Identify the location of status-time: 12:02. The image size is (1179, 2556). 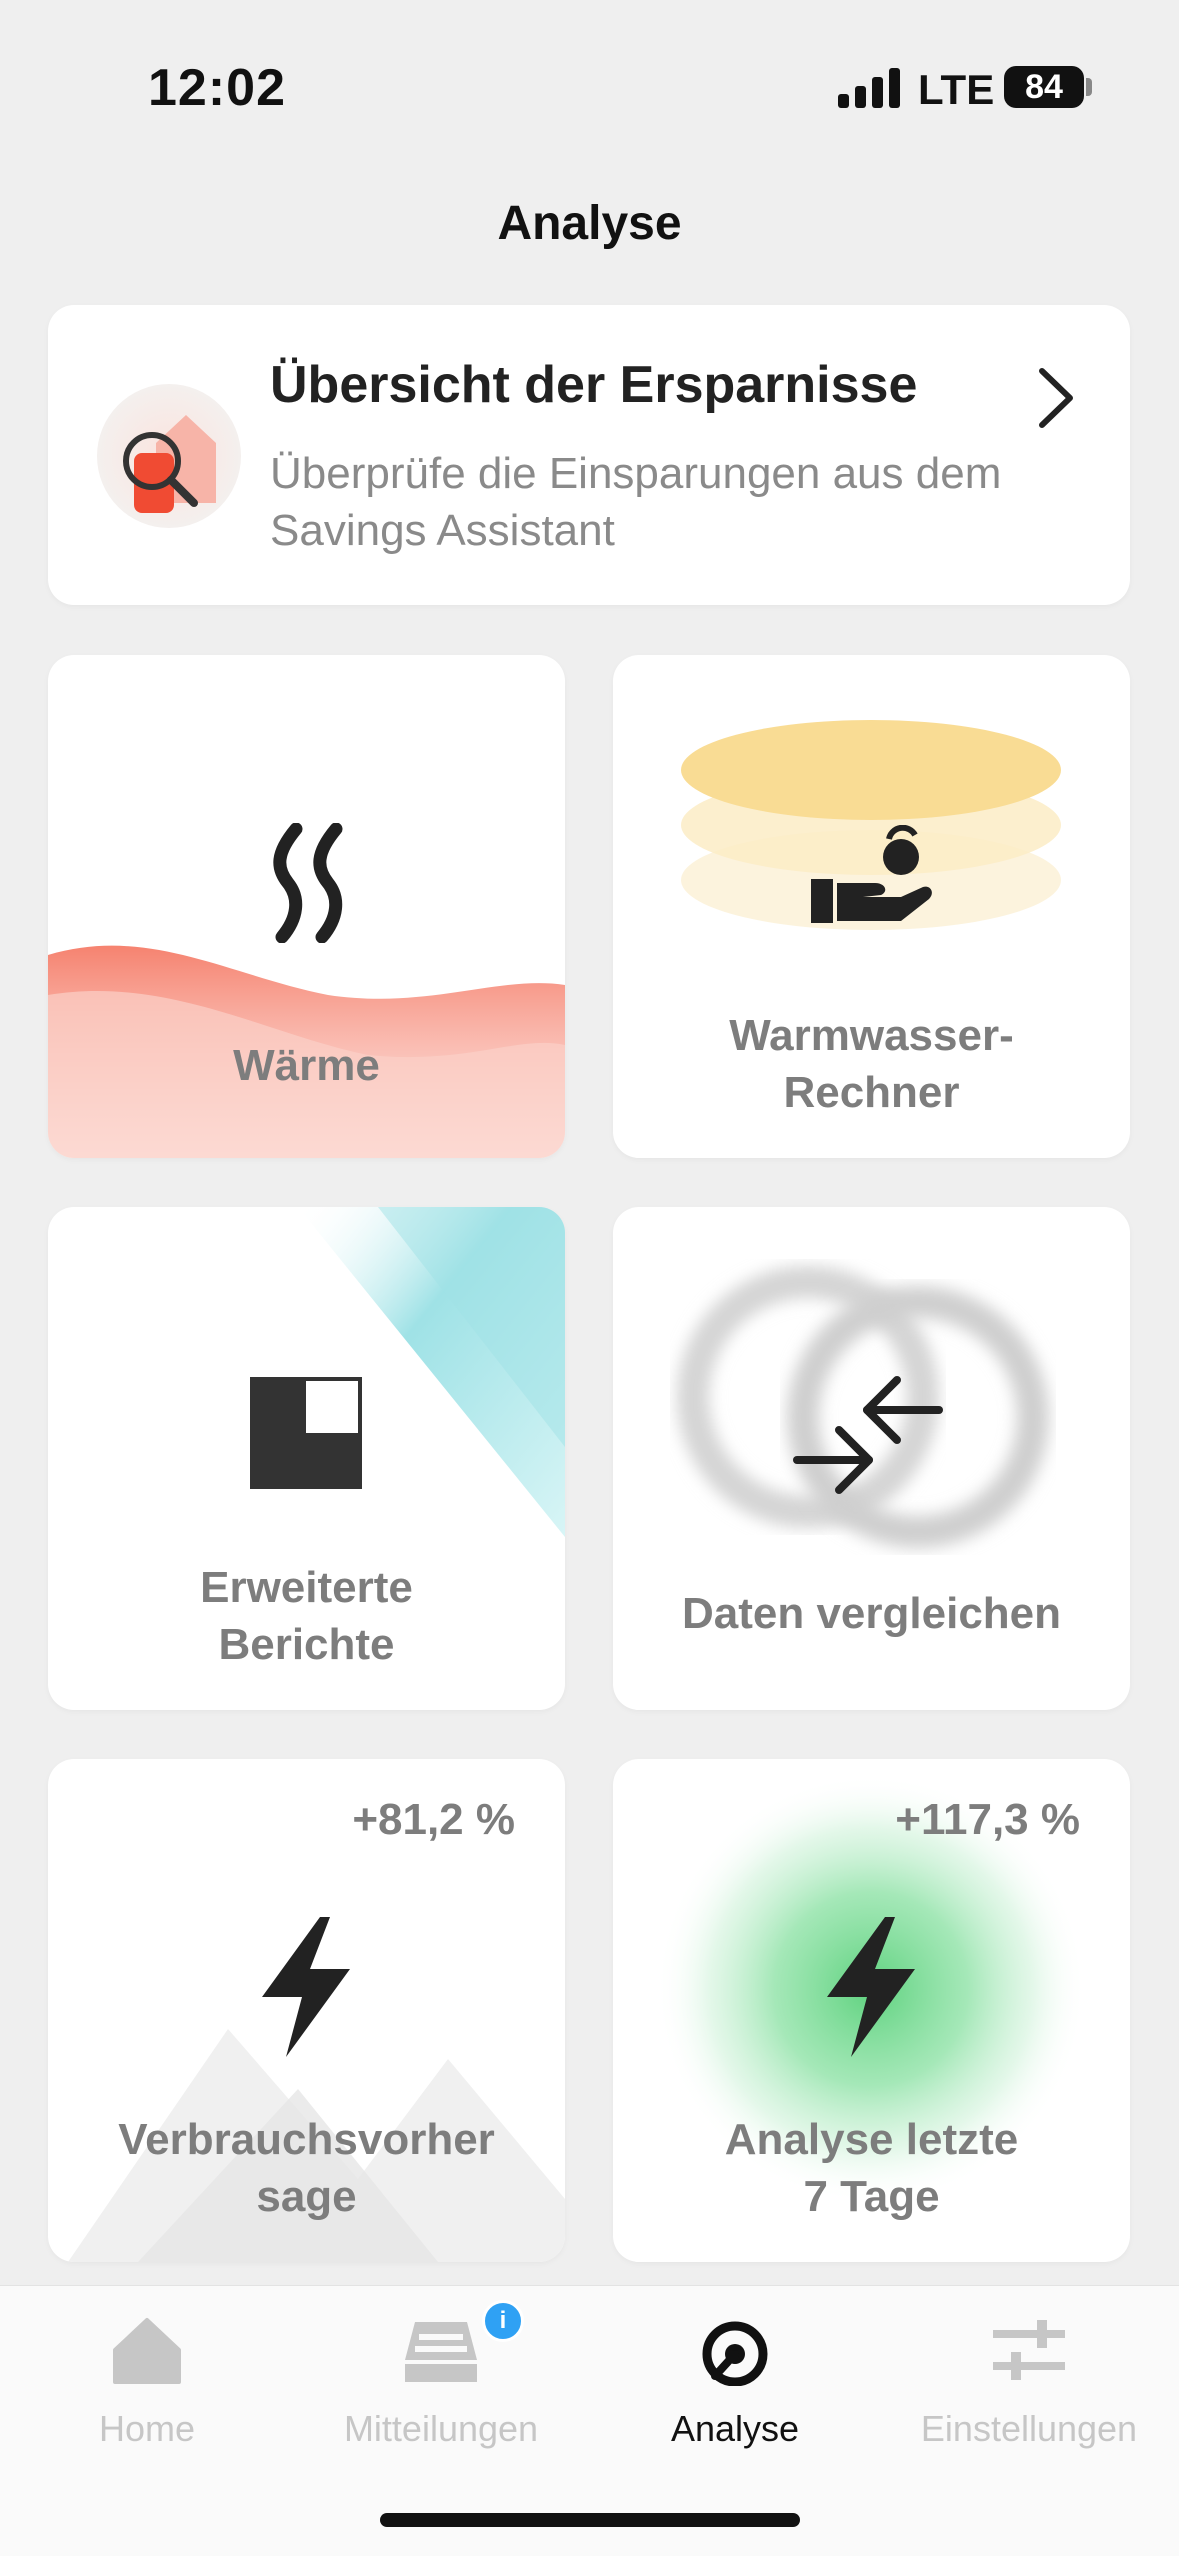
(217, 88).